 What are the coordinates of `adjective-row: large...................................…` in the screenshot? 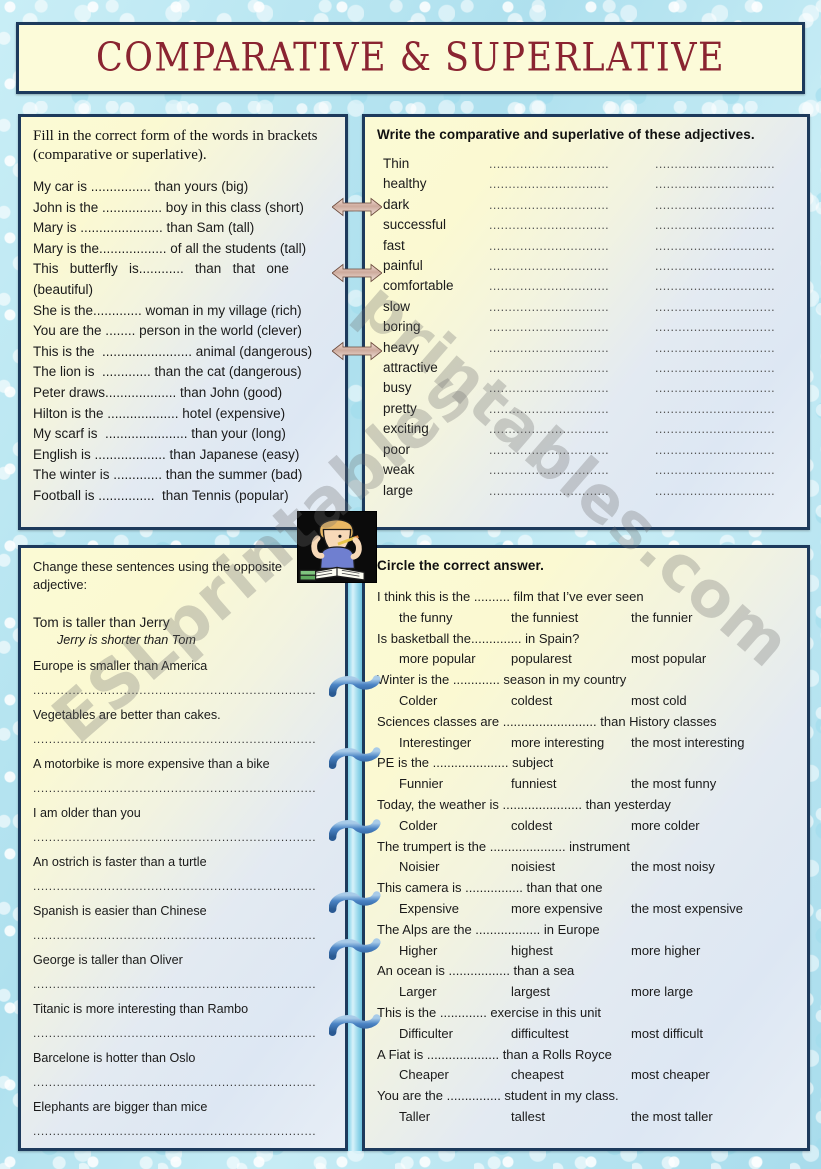 It's located at (586, 491).